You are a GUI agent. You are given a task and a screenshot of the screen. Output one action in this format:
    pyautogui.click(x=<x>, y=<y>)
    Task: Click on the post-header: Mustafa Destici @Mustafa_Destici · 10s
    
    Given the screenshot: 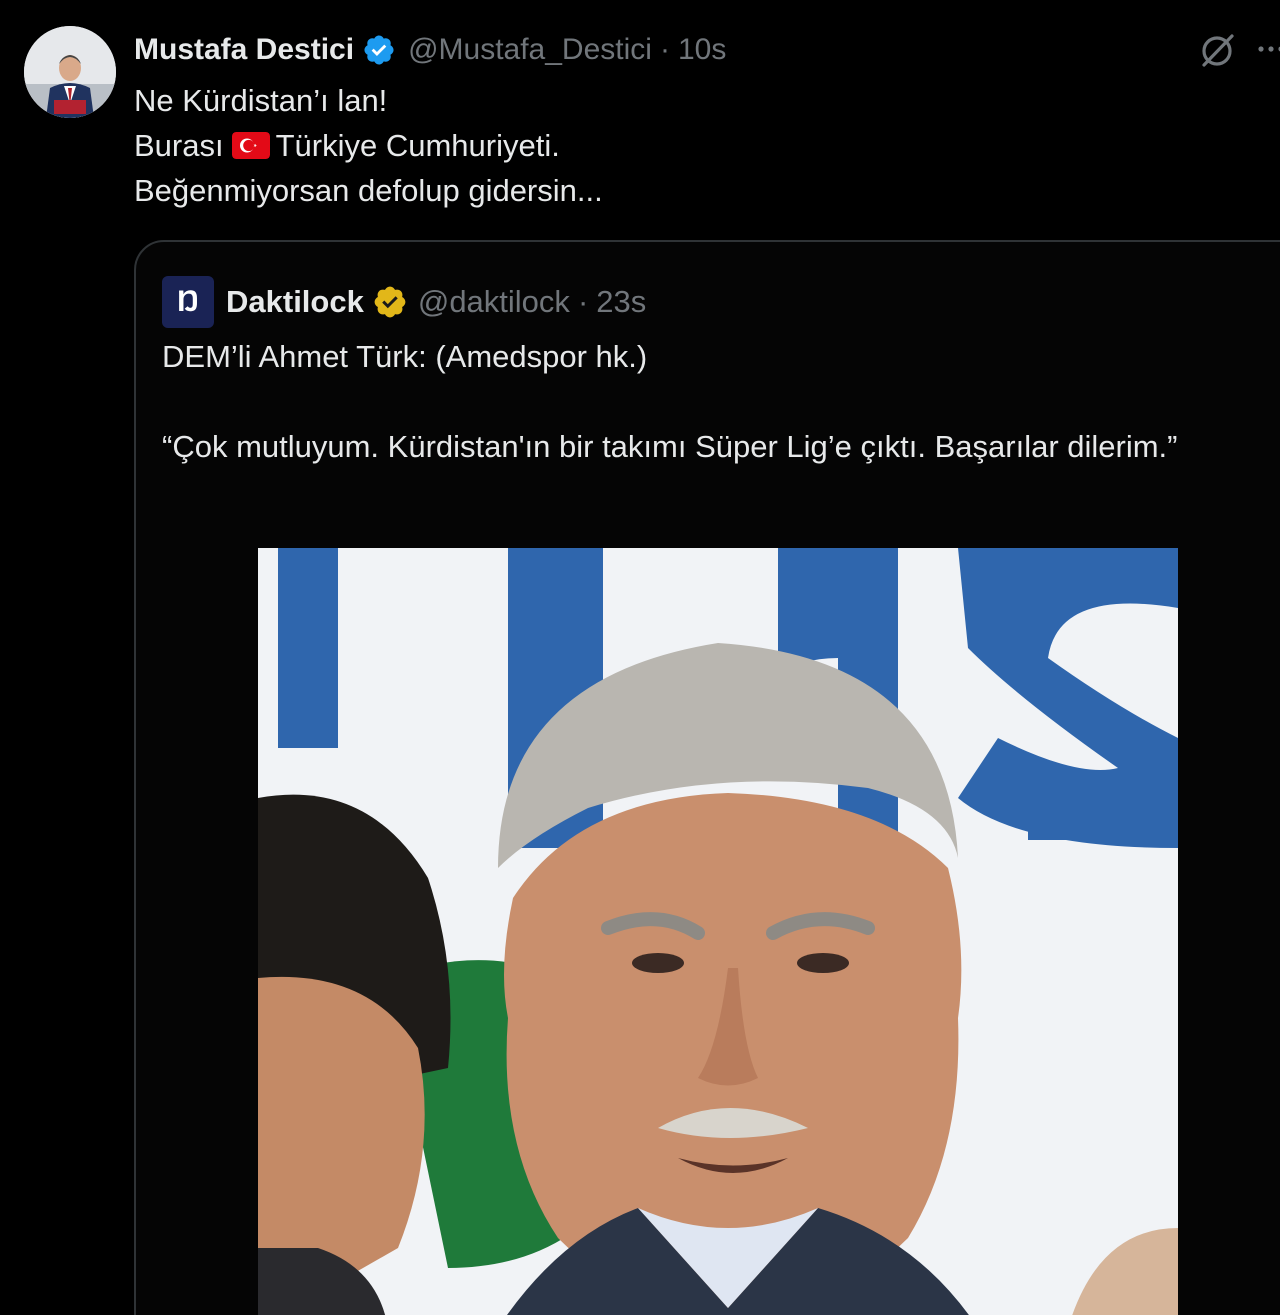 What is the action you would take?
    pyautogui.click(x=430, y=50)
    